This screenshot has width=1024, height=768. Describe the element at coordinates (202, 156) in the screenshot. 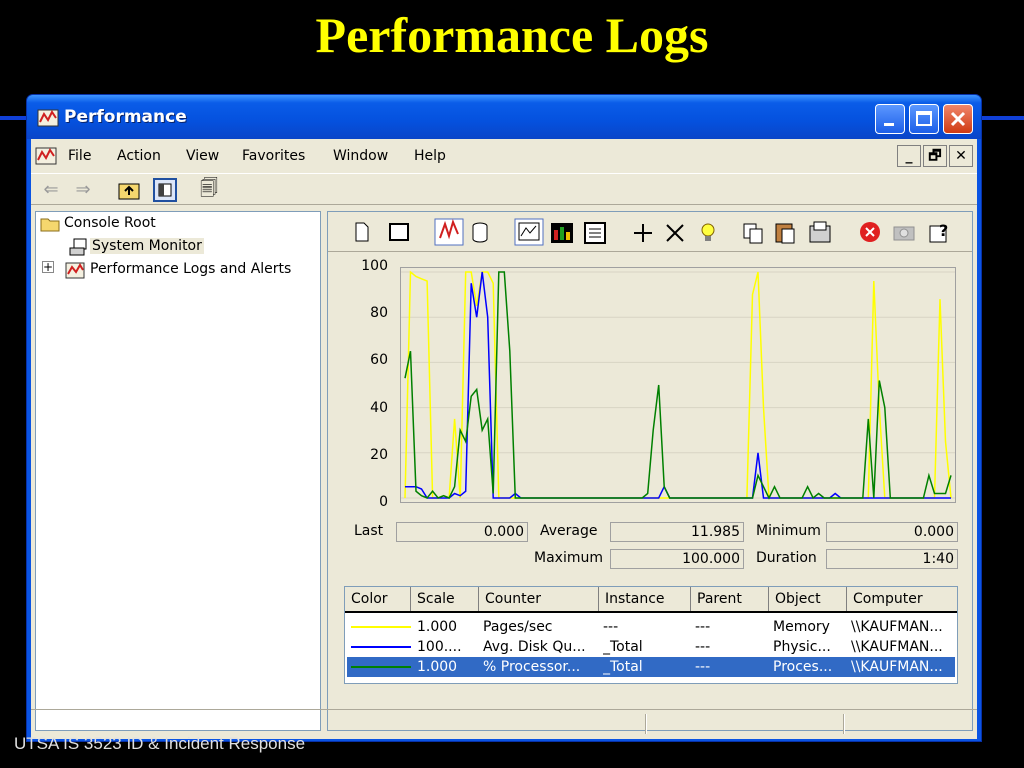

I see `menu-view: View` at that location.